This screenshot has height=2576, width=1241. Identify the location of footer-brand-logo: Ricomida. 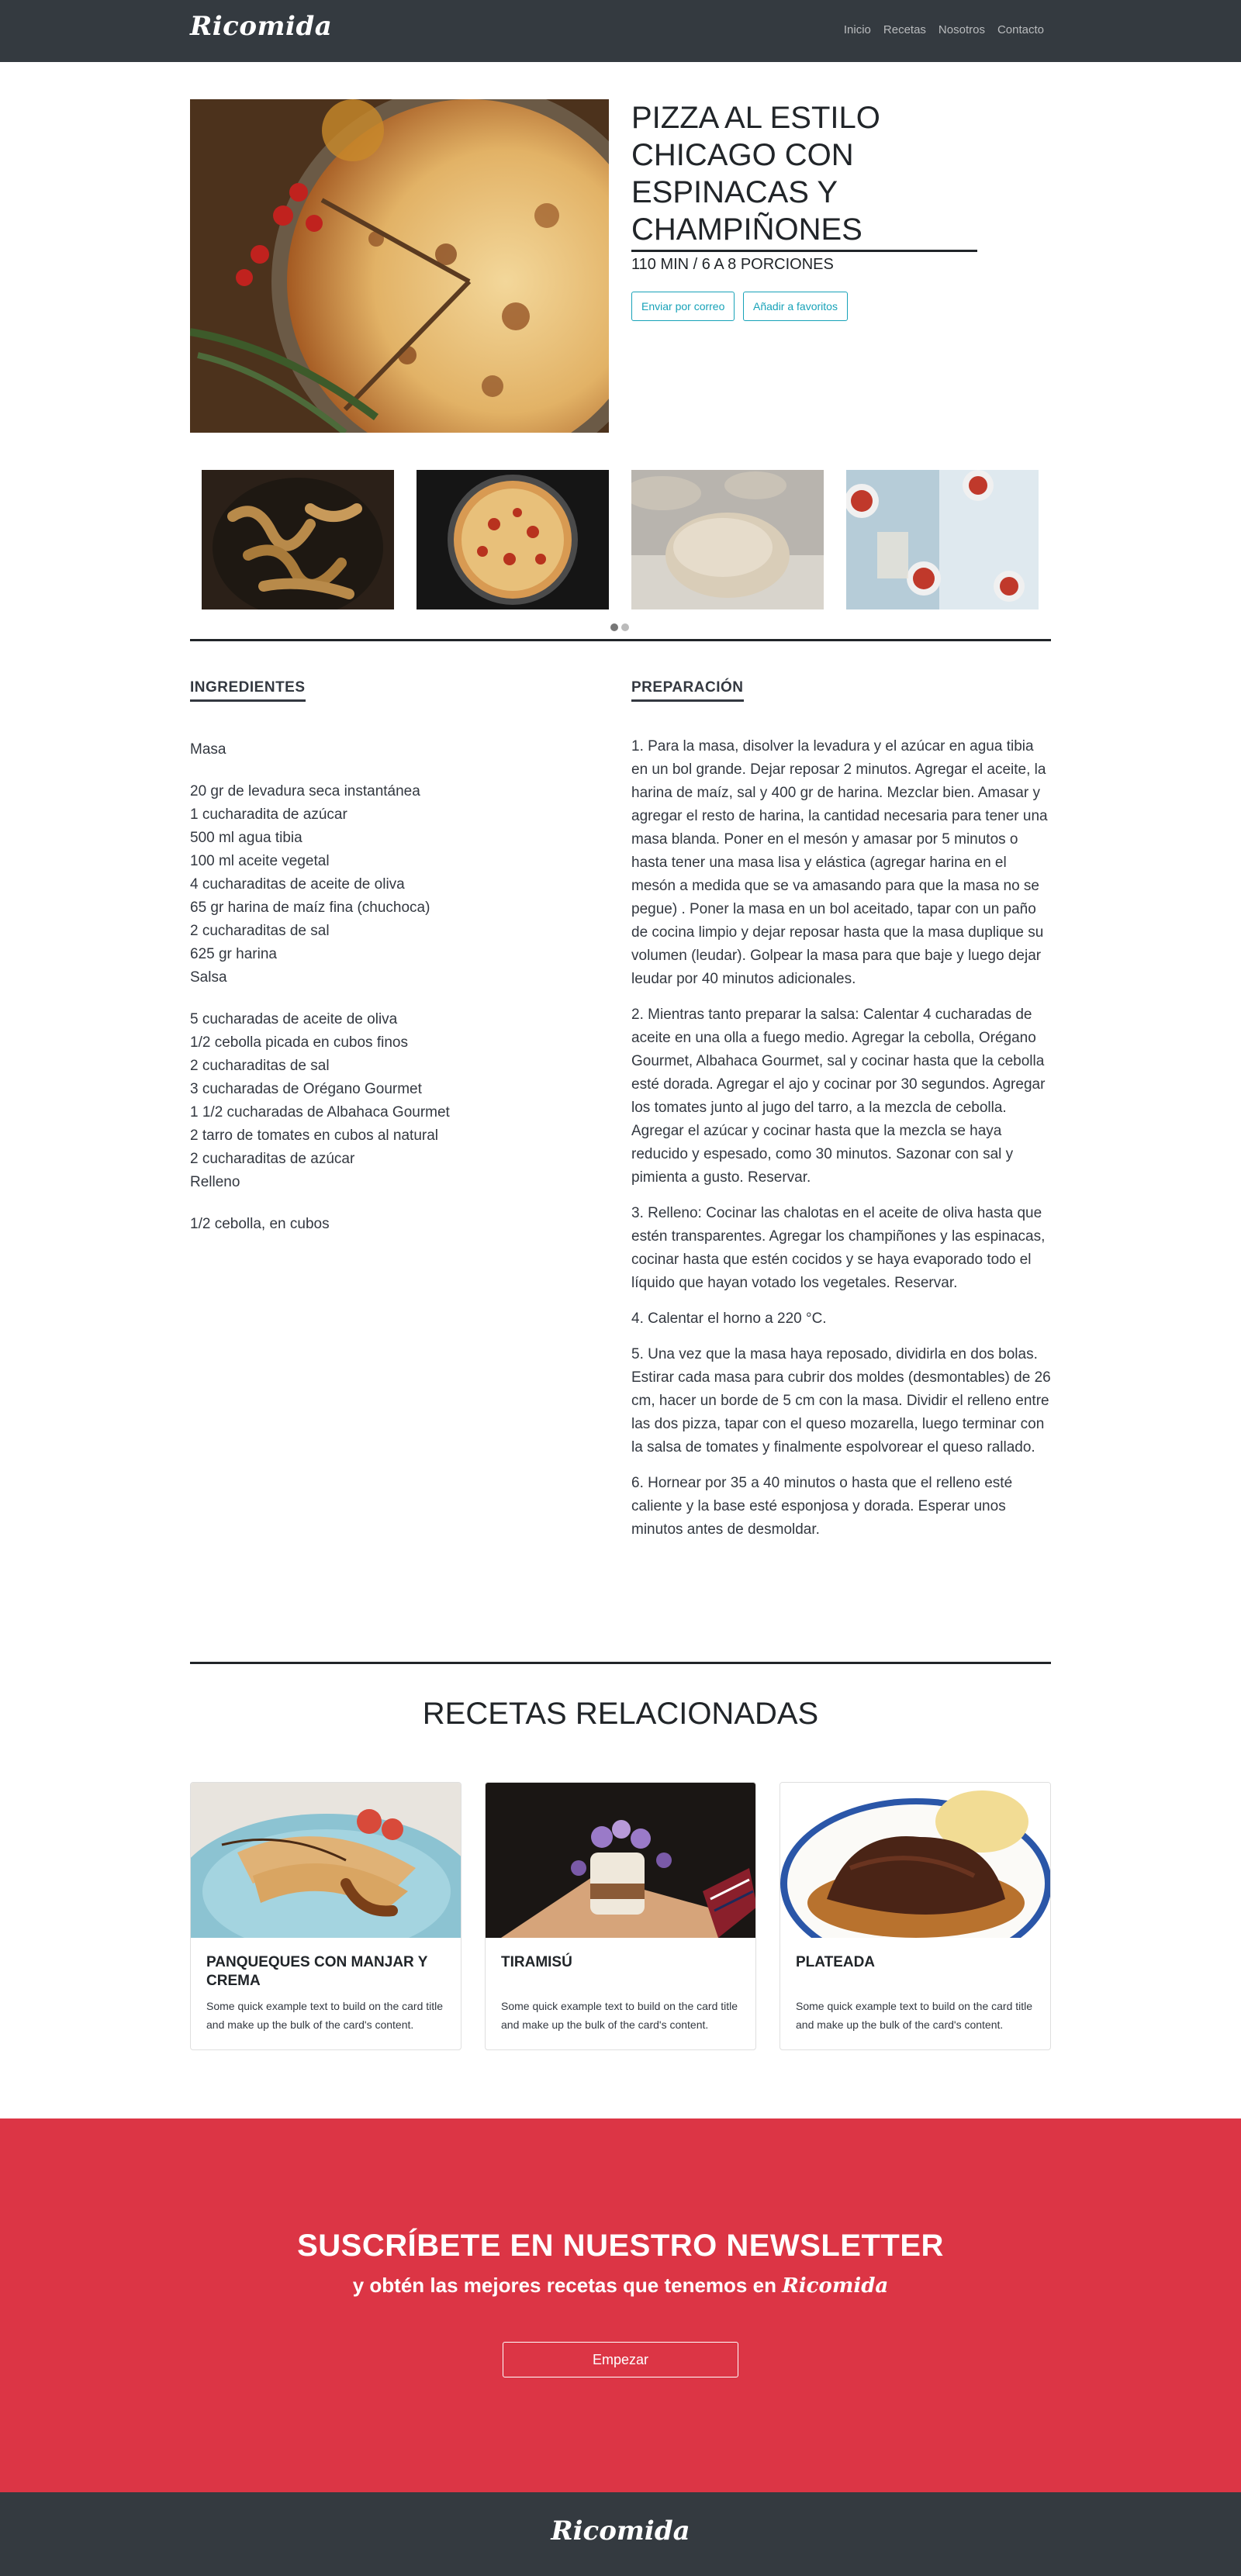
(620, 2531).